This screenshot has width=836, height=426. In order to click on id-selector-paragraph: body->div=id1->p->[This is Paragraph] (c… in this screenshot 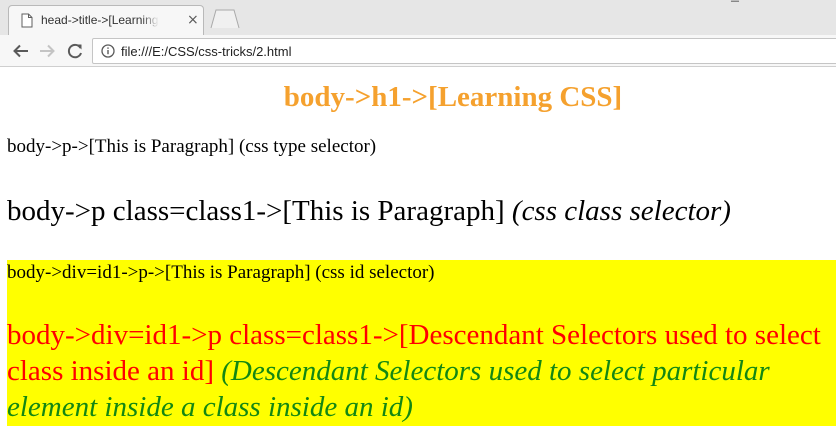, I will do `click(221, 272)`.